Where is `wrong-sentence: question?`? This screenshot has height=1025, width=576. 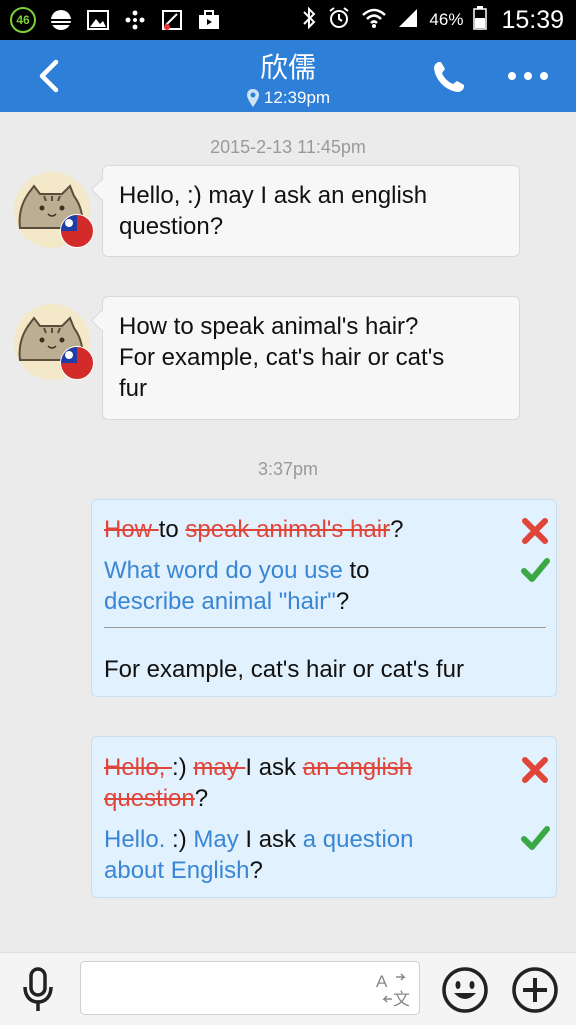
wrong-sentence: question? is located at coordinates (156, 798).